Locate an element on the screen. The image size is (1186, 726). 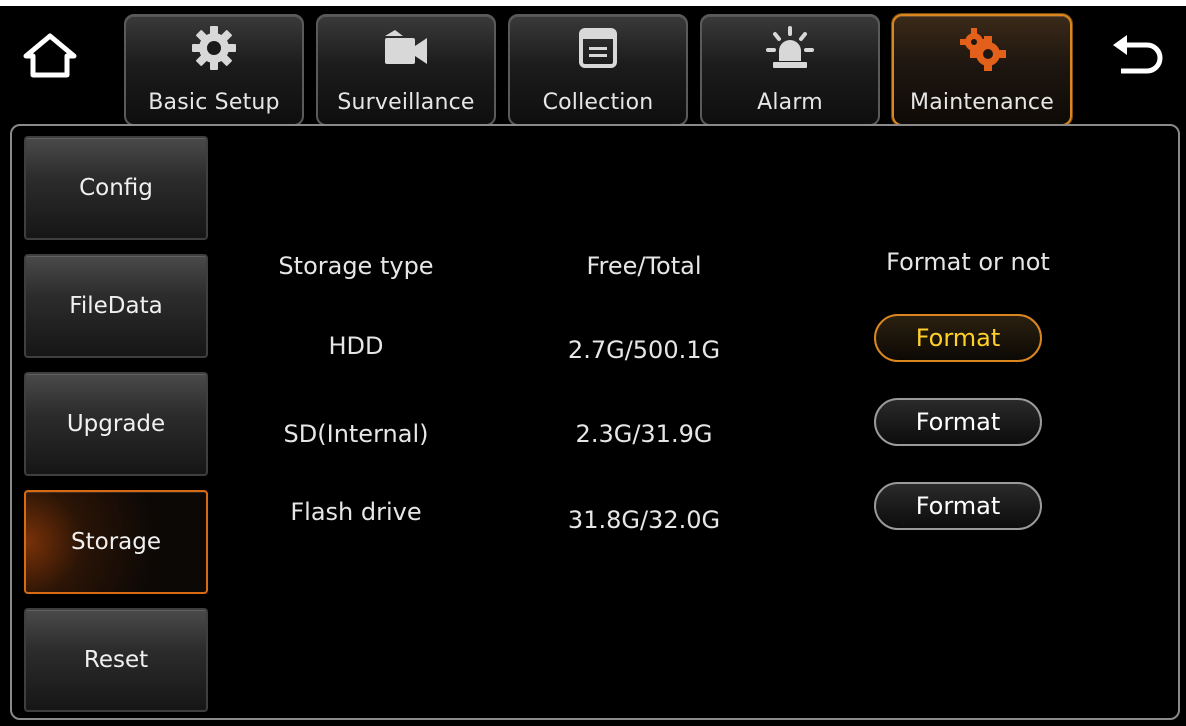
storage-type-flash: Flash drive is located at coordinates (356, 512).